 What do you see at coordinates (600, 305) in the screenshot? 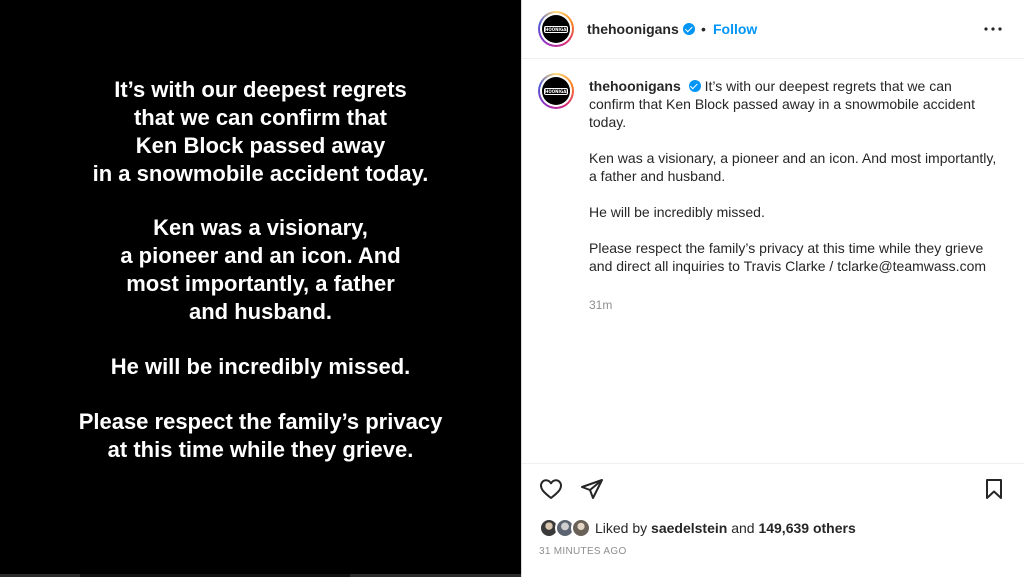
I see `caption-timestamp: 31m` at bounding box center [600, 305].